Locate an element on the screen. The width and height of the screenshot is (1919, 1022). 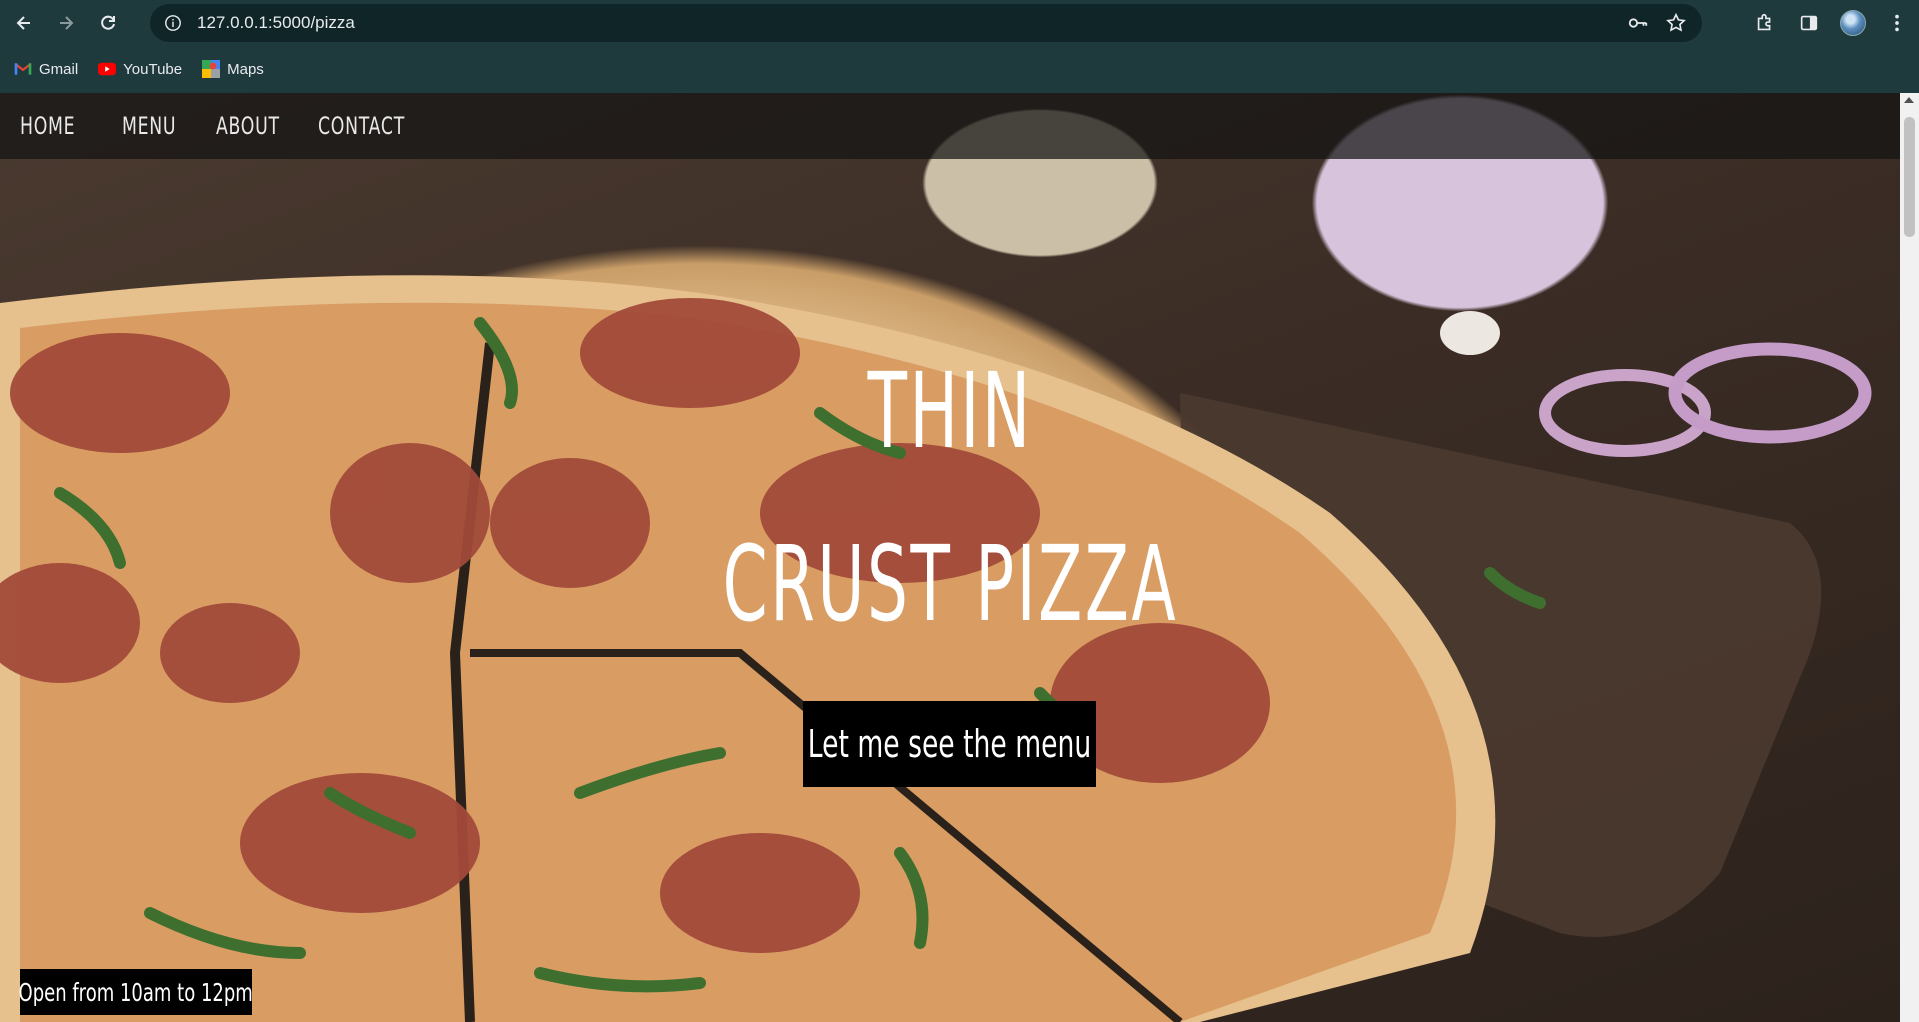
see-menu-button: Let me see the menu is located at coordinates (949, 744).